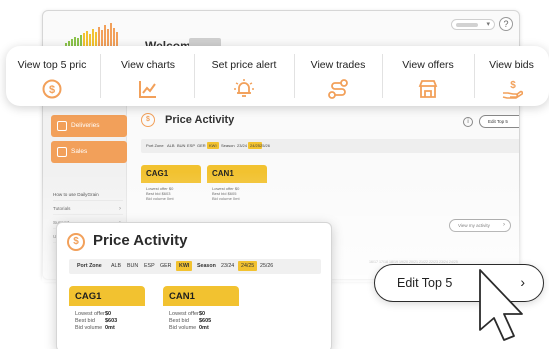  Describe the element at coordinates (88, 209) in the screenshot. I see `sidebar-link-tutorials: Tutorials ›` at that location.